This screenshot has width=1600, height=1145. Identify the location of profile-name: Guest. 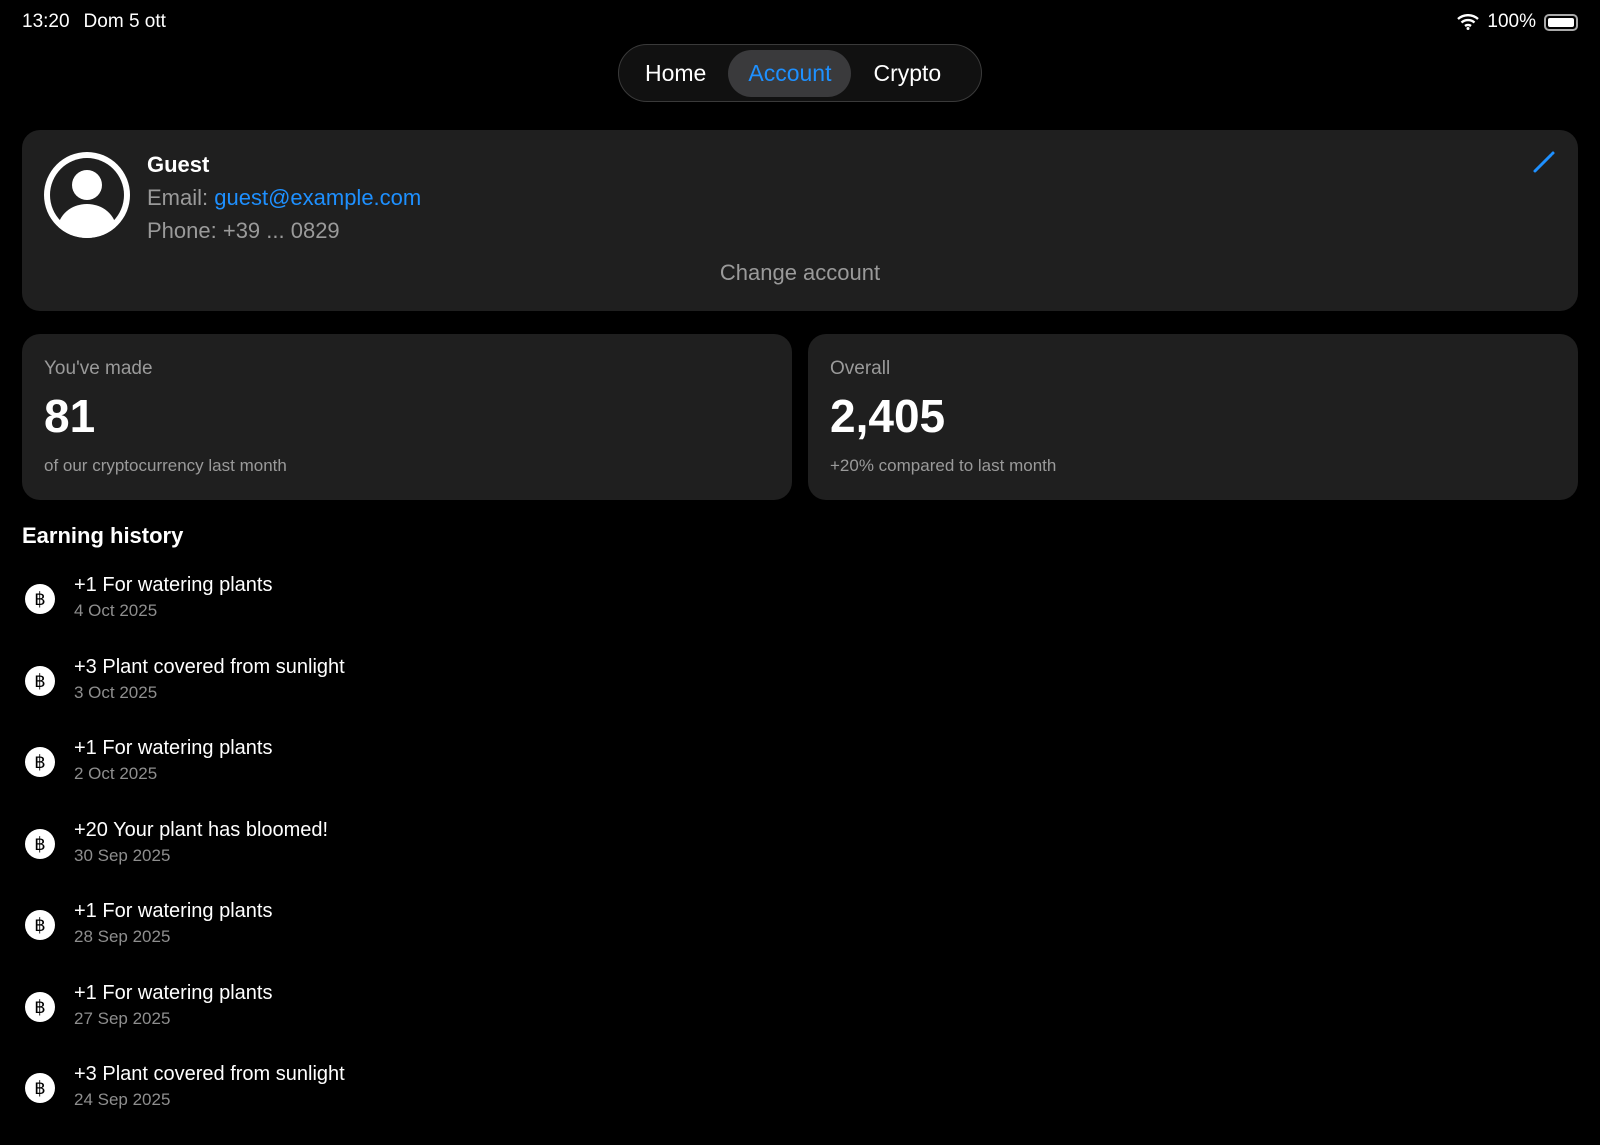
(178, 164).